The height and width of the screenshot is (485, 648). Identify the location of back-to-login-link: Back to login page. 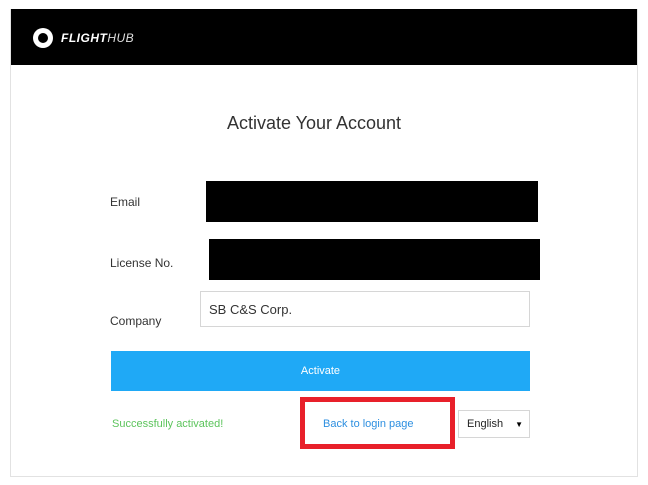
(368, 424).